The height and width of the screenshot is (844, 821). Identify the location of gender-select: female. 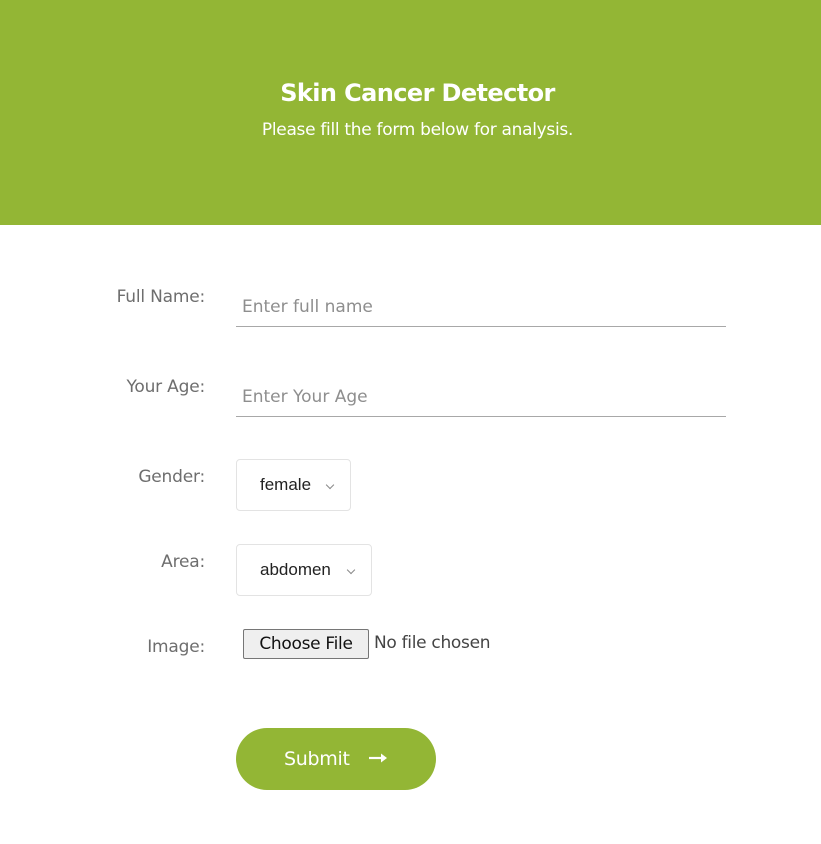
(293, 485).